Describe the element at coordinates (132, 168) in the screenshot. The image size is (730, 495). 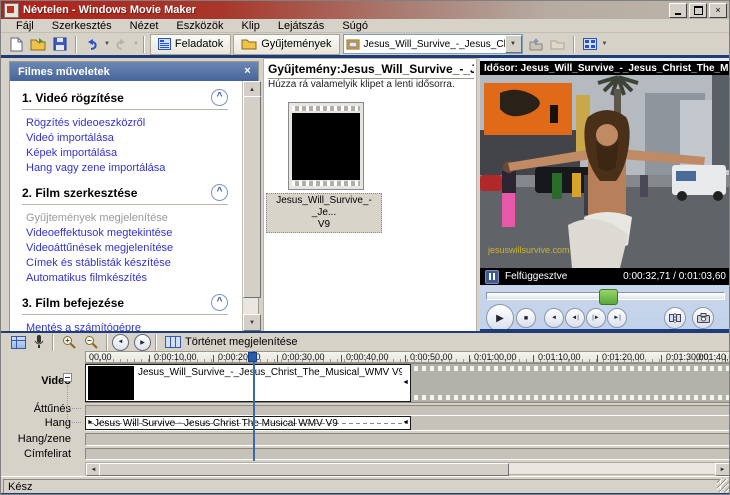
I see `task-link-import-audio: Hang vagy zene importálása` at that location.